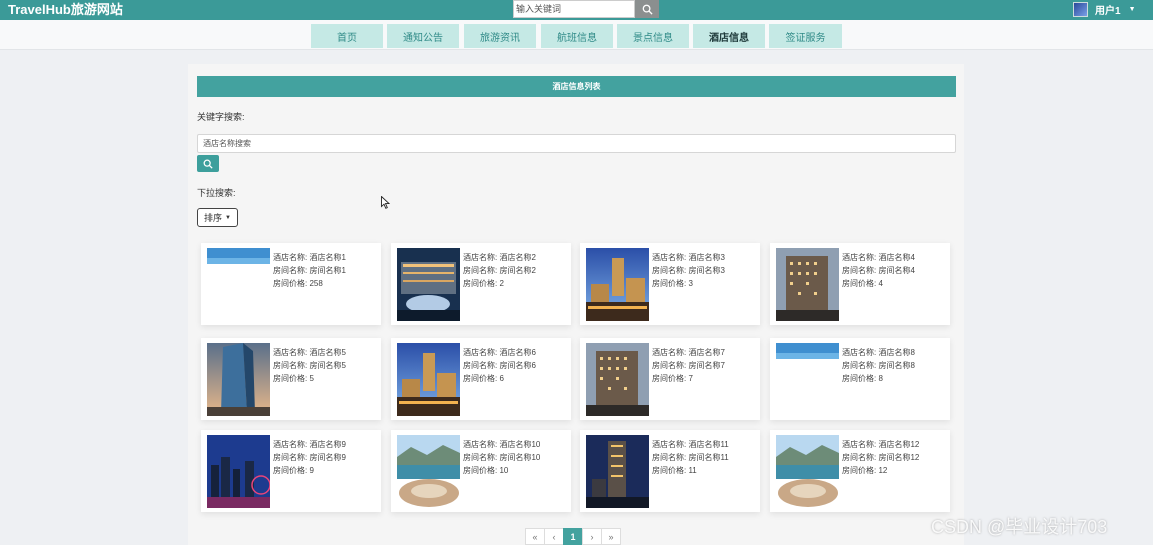  I want to click on hotel-info: 酒店名称: 酒店名称9 房间名称: 房间名称9 房间价格: 9, so click(309, 458).